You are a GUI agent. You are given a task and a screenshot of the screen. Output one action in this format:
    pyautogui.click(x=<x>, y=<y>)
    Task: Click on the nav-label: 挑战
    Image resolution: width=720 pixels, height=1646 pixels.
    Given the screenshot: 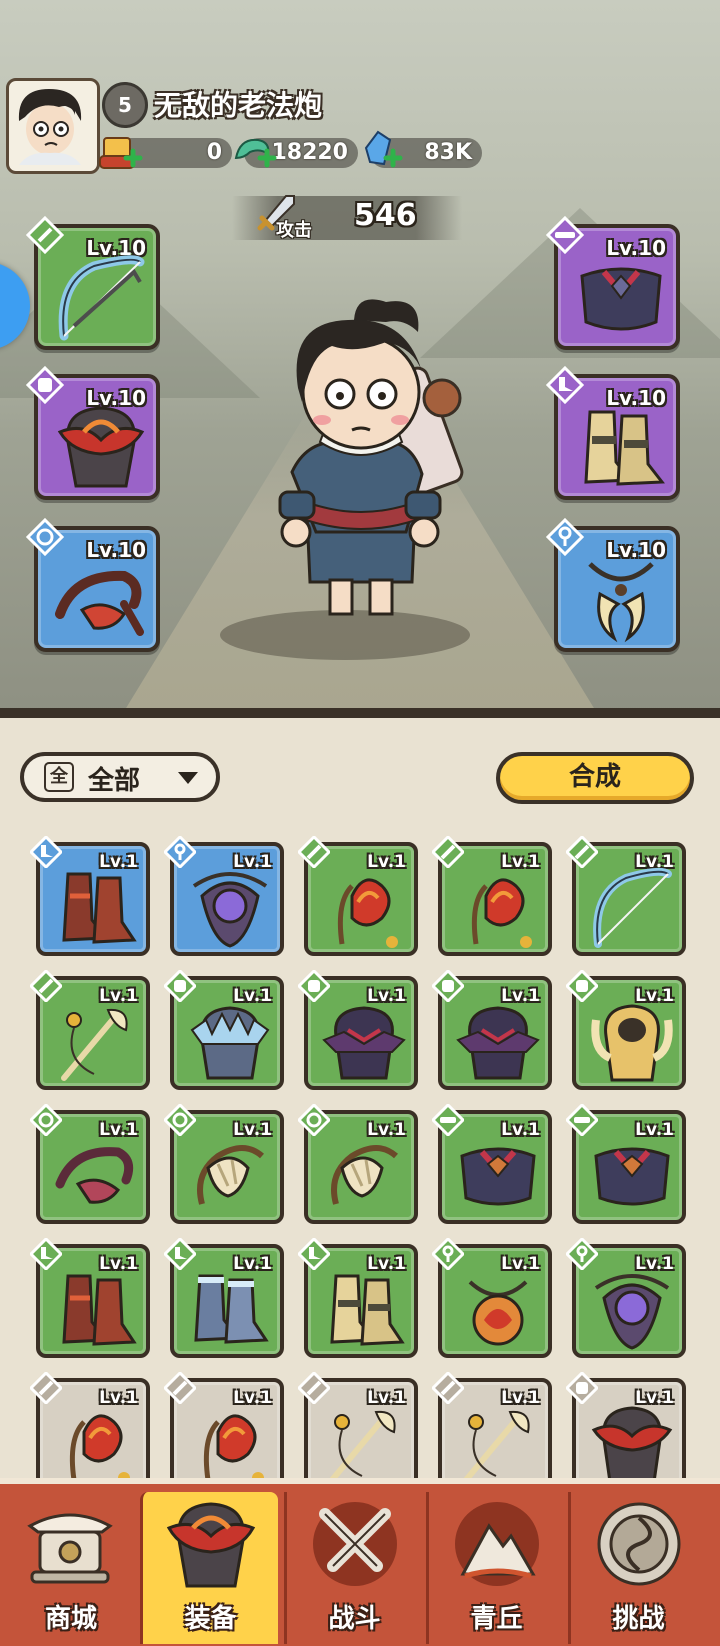 What is the action you would take?
    pyautogui.click(x=638, y=1619)
    